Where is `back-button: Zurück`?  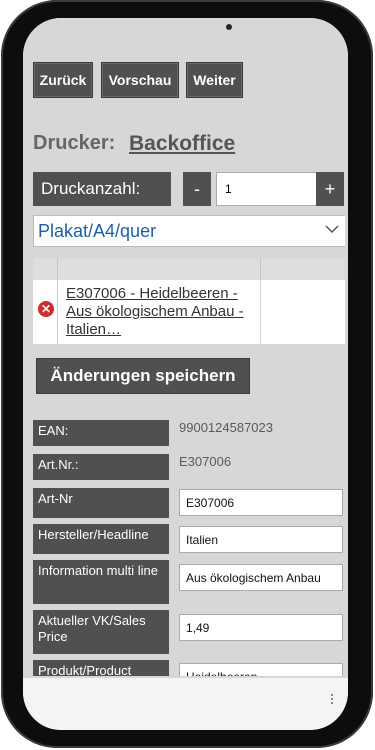 back-button: Zurück is located at coordinates (63, 80).